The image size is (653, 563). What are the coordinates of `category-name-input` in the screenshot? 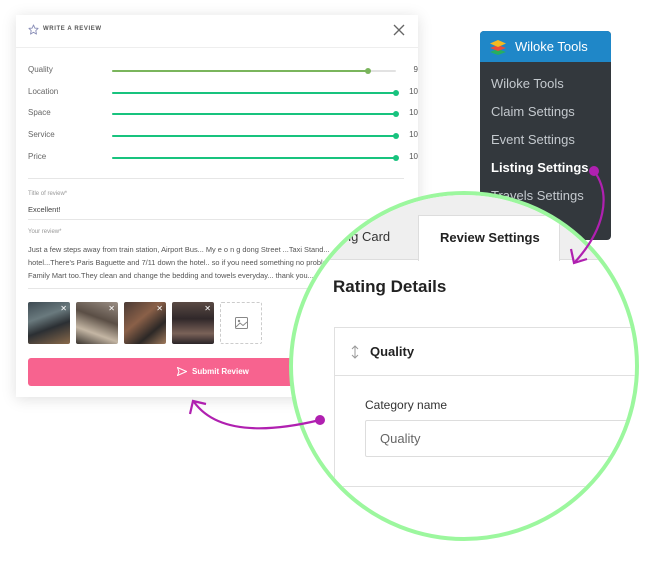 It's located at (500, 438).